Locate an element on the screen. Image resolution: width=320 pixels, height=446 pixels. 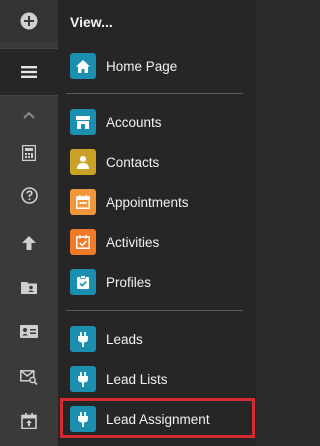
home-icon is located at coordinates (83, 66).